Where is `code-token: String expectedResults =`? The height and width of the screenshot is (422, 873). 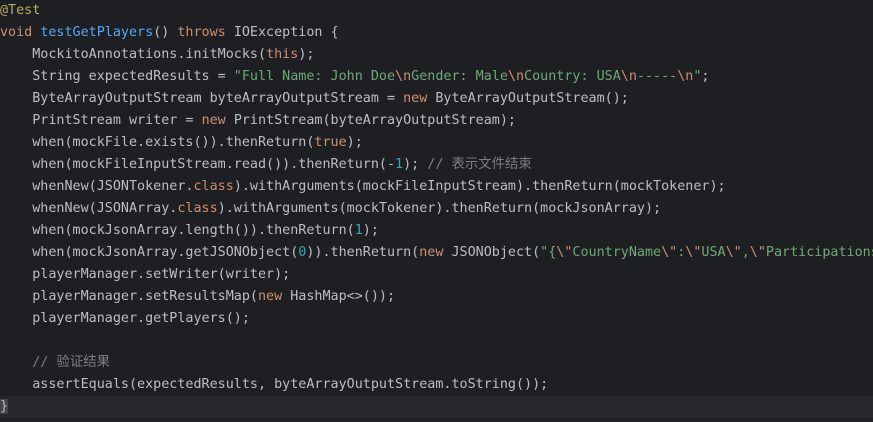
code-token: String expectedResults = is located at coordinates (133, 76).